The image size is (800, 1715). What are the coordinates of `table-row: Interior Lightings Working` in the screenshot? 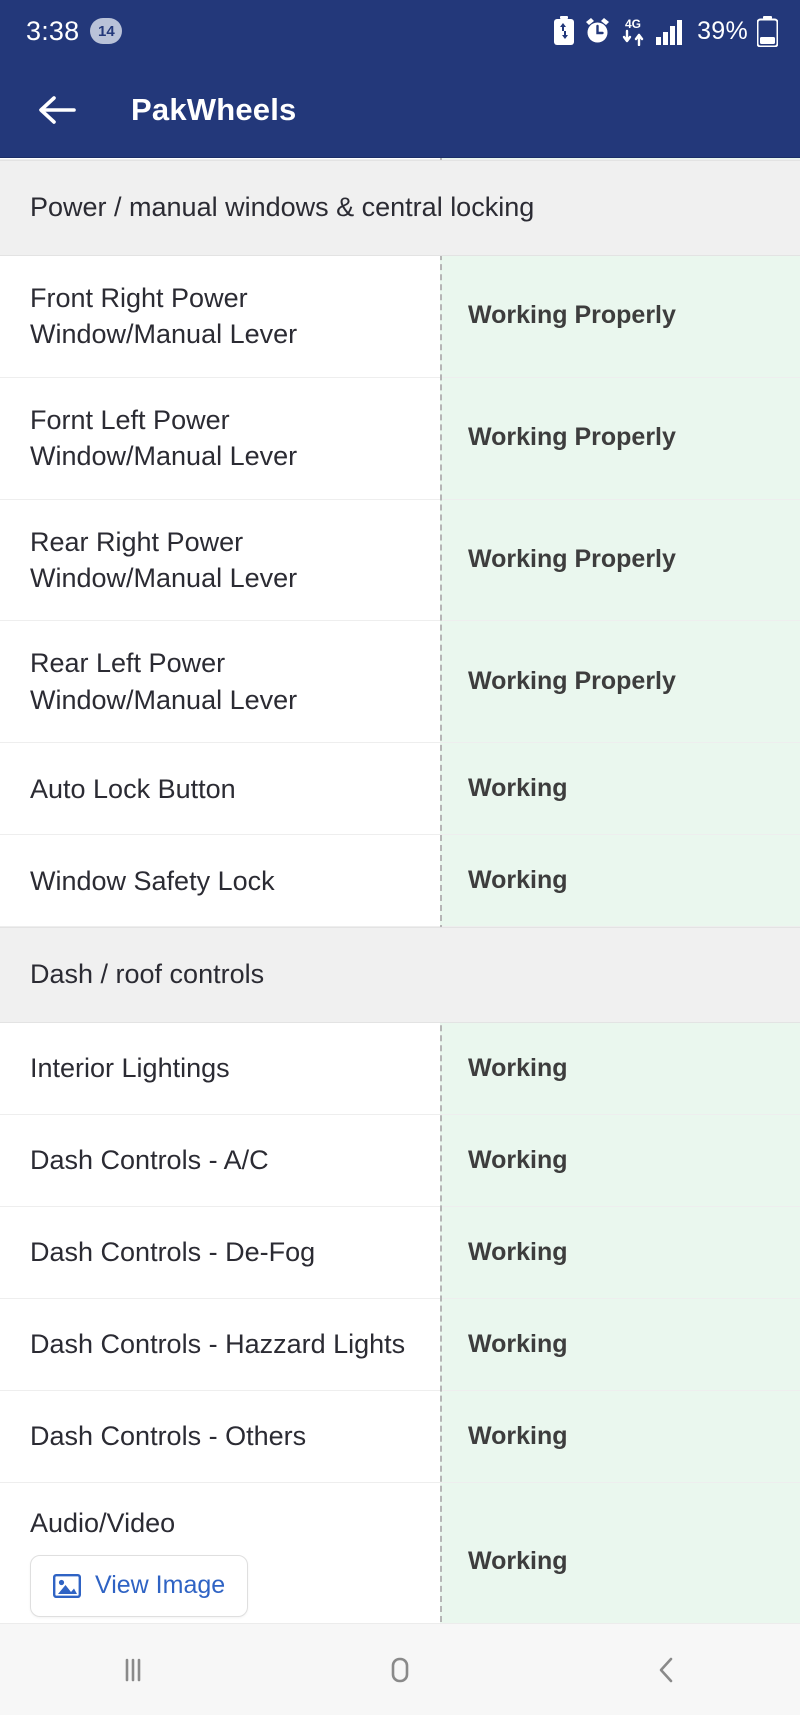 It's located at (400, 1069).